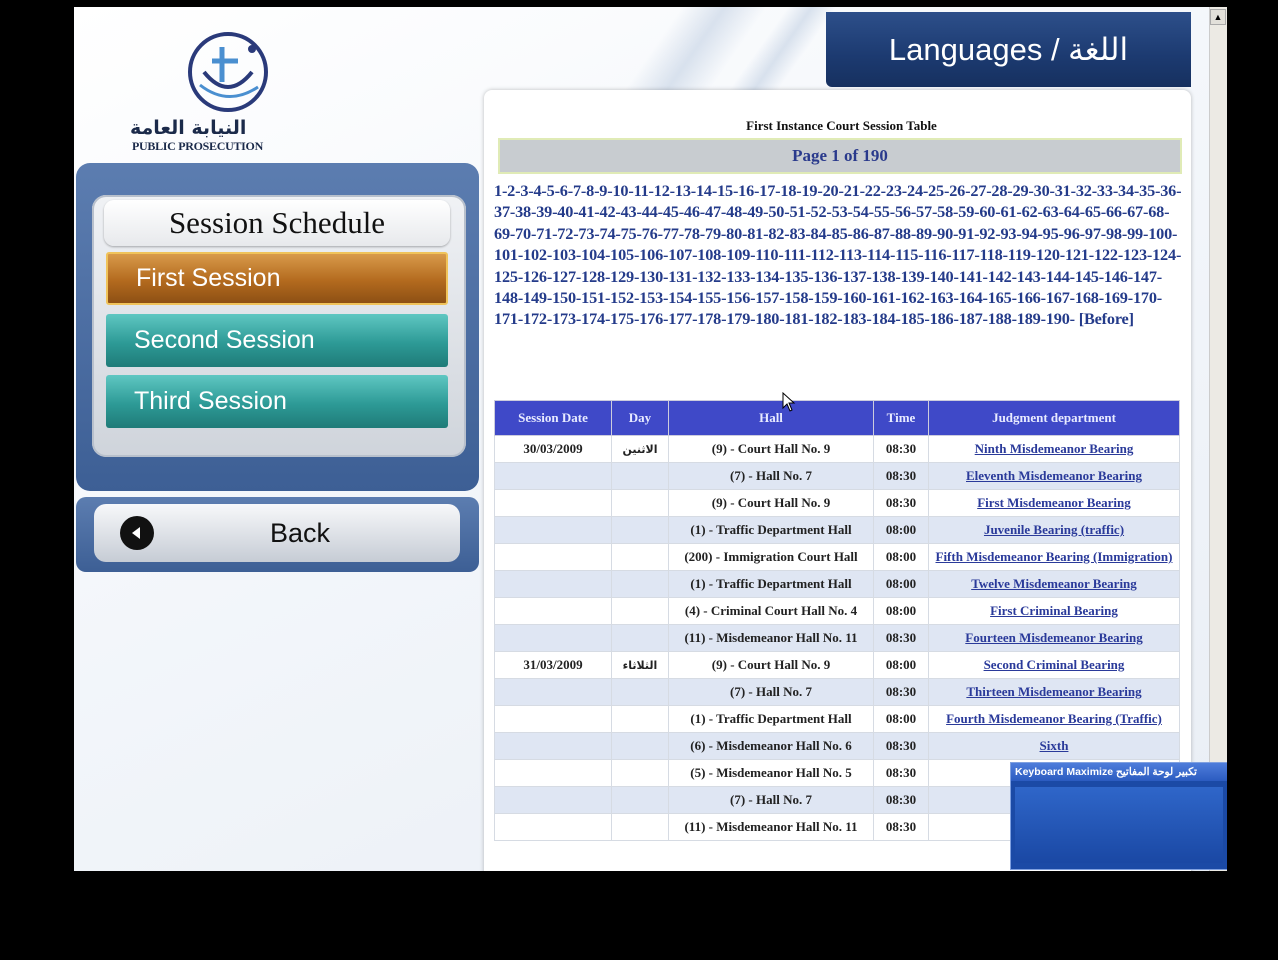  I want to click on department-link: Thirteen Misdemeanor Bearing, so click(1054, 692).